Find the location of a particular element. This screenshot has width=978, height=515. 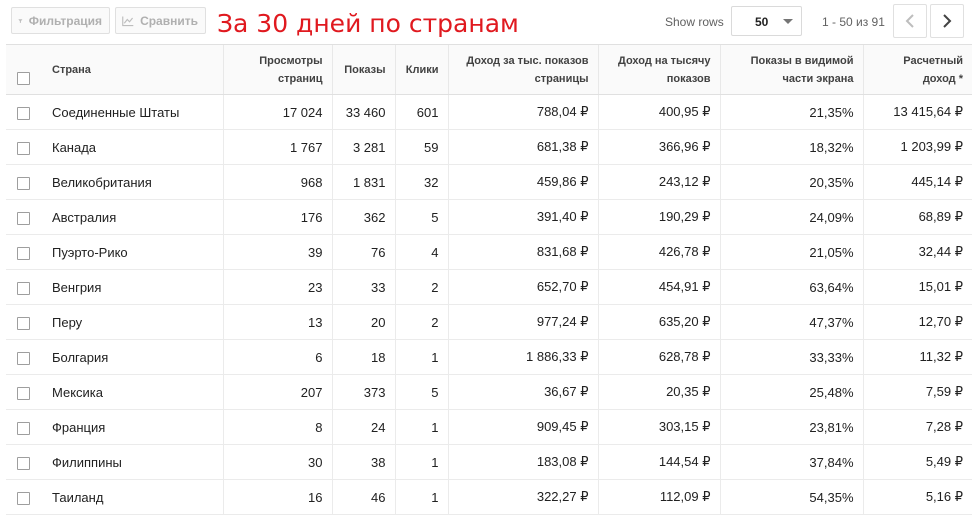

filter-button-label: Фильтрация is located at coordinates (65, 20).